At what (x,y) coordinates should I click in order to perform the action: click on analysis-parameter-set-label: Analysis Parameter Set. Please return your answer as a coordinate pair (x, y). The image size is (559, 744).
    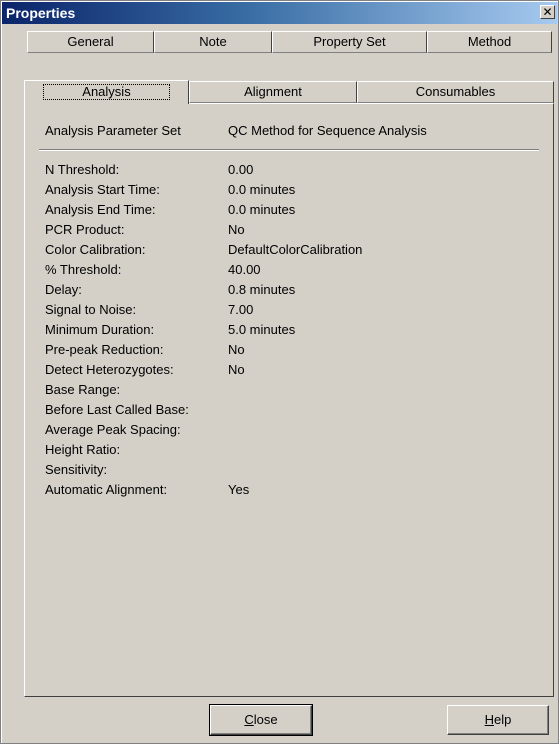
    Looking at the image, I should click on (113, 130).